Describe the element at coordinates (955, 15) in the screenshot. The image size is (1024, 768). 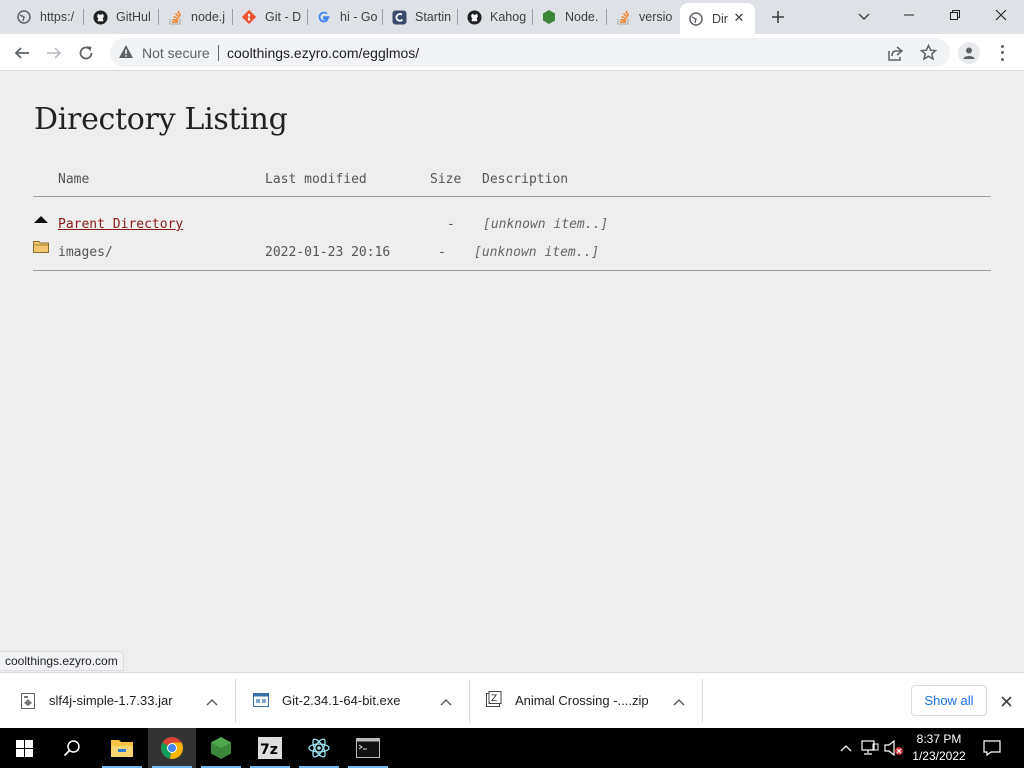
I see `restore-button` at that location.